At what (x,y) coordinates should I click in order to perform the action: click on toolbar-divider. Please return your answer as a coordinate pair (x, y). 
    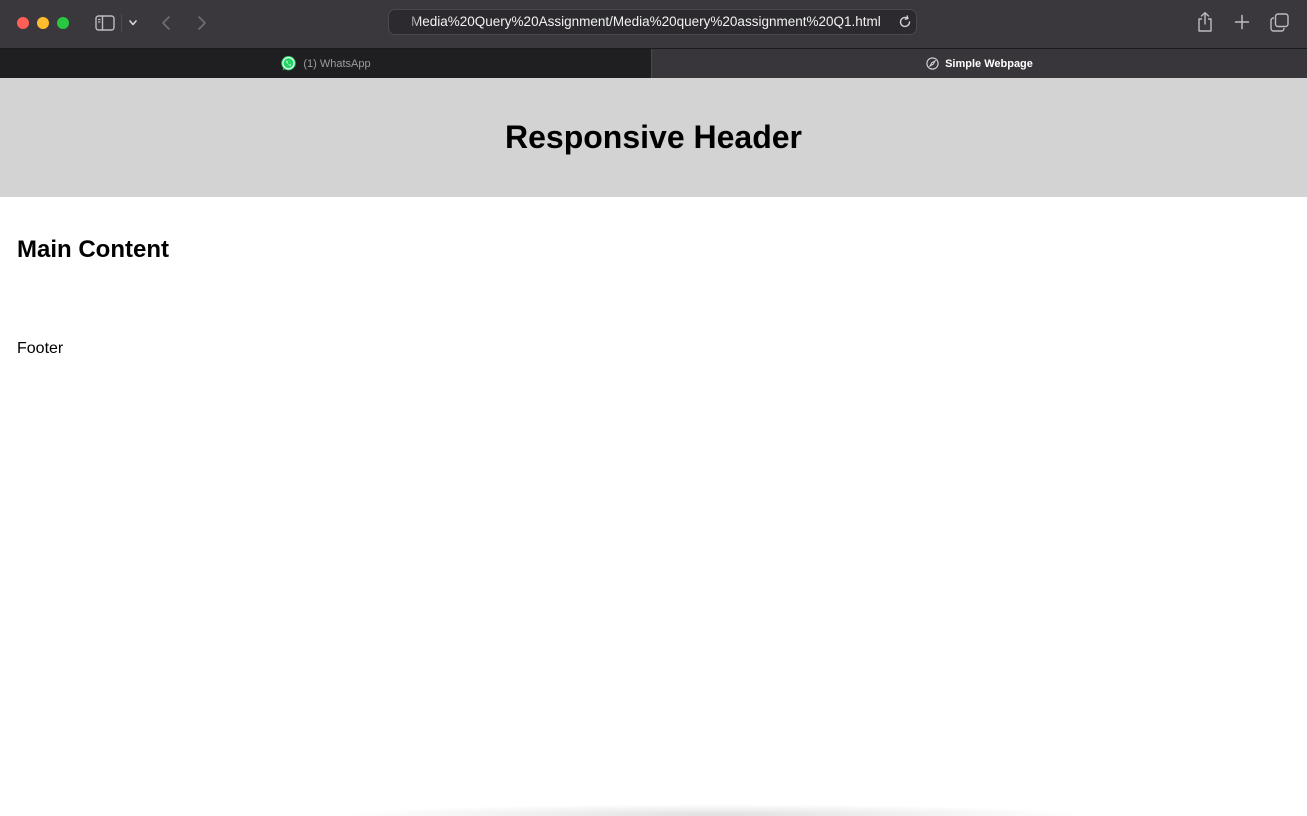
    Looking at the image, I should click on (121, 23).